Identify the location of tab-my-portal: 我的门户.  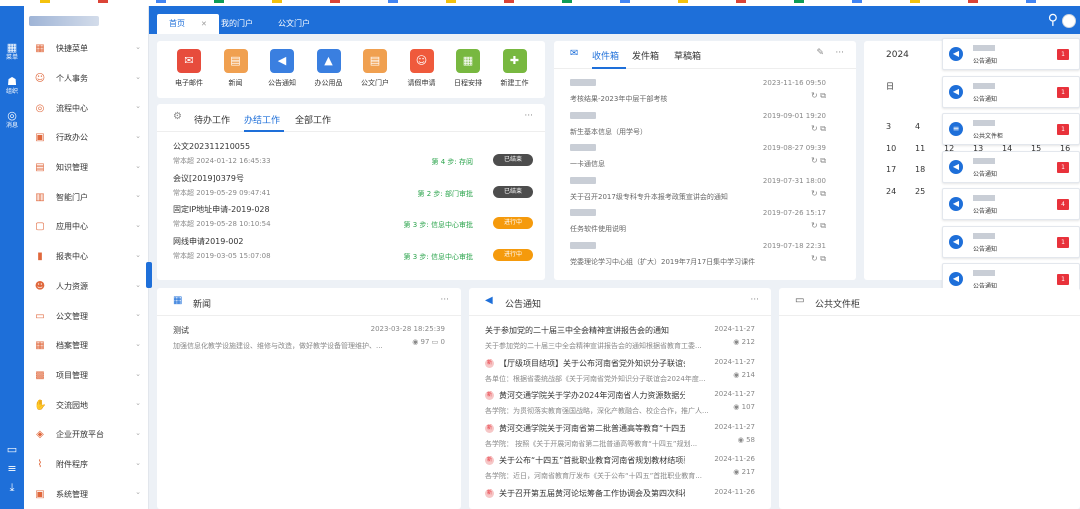
(237, 24).